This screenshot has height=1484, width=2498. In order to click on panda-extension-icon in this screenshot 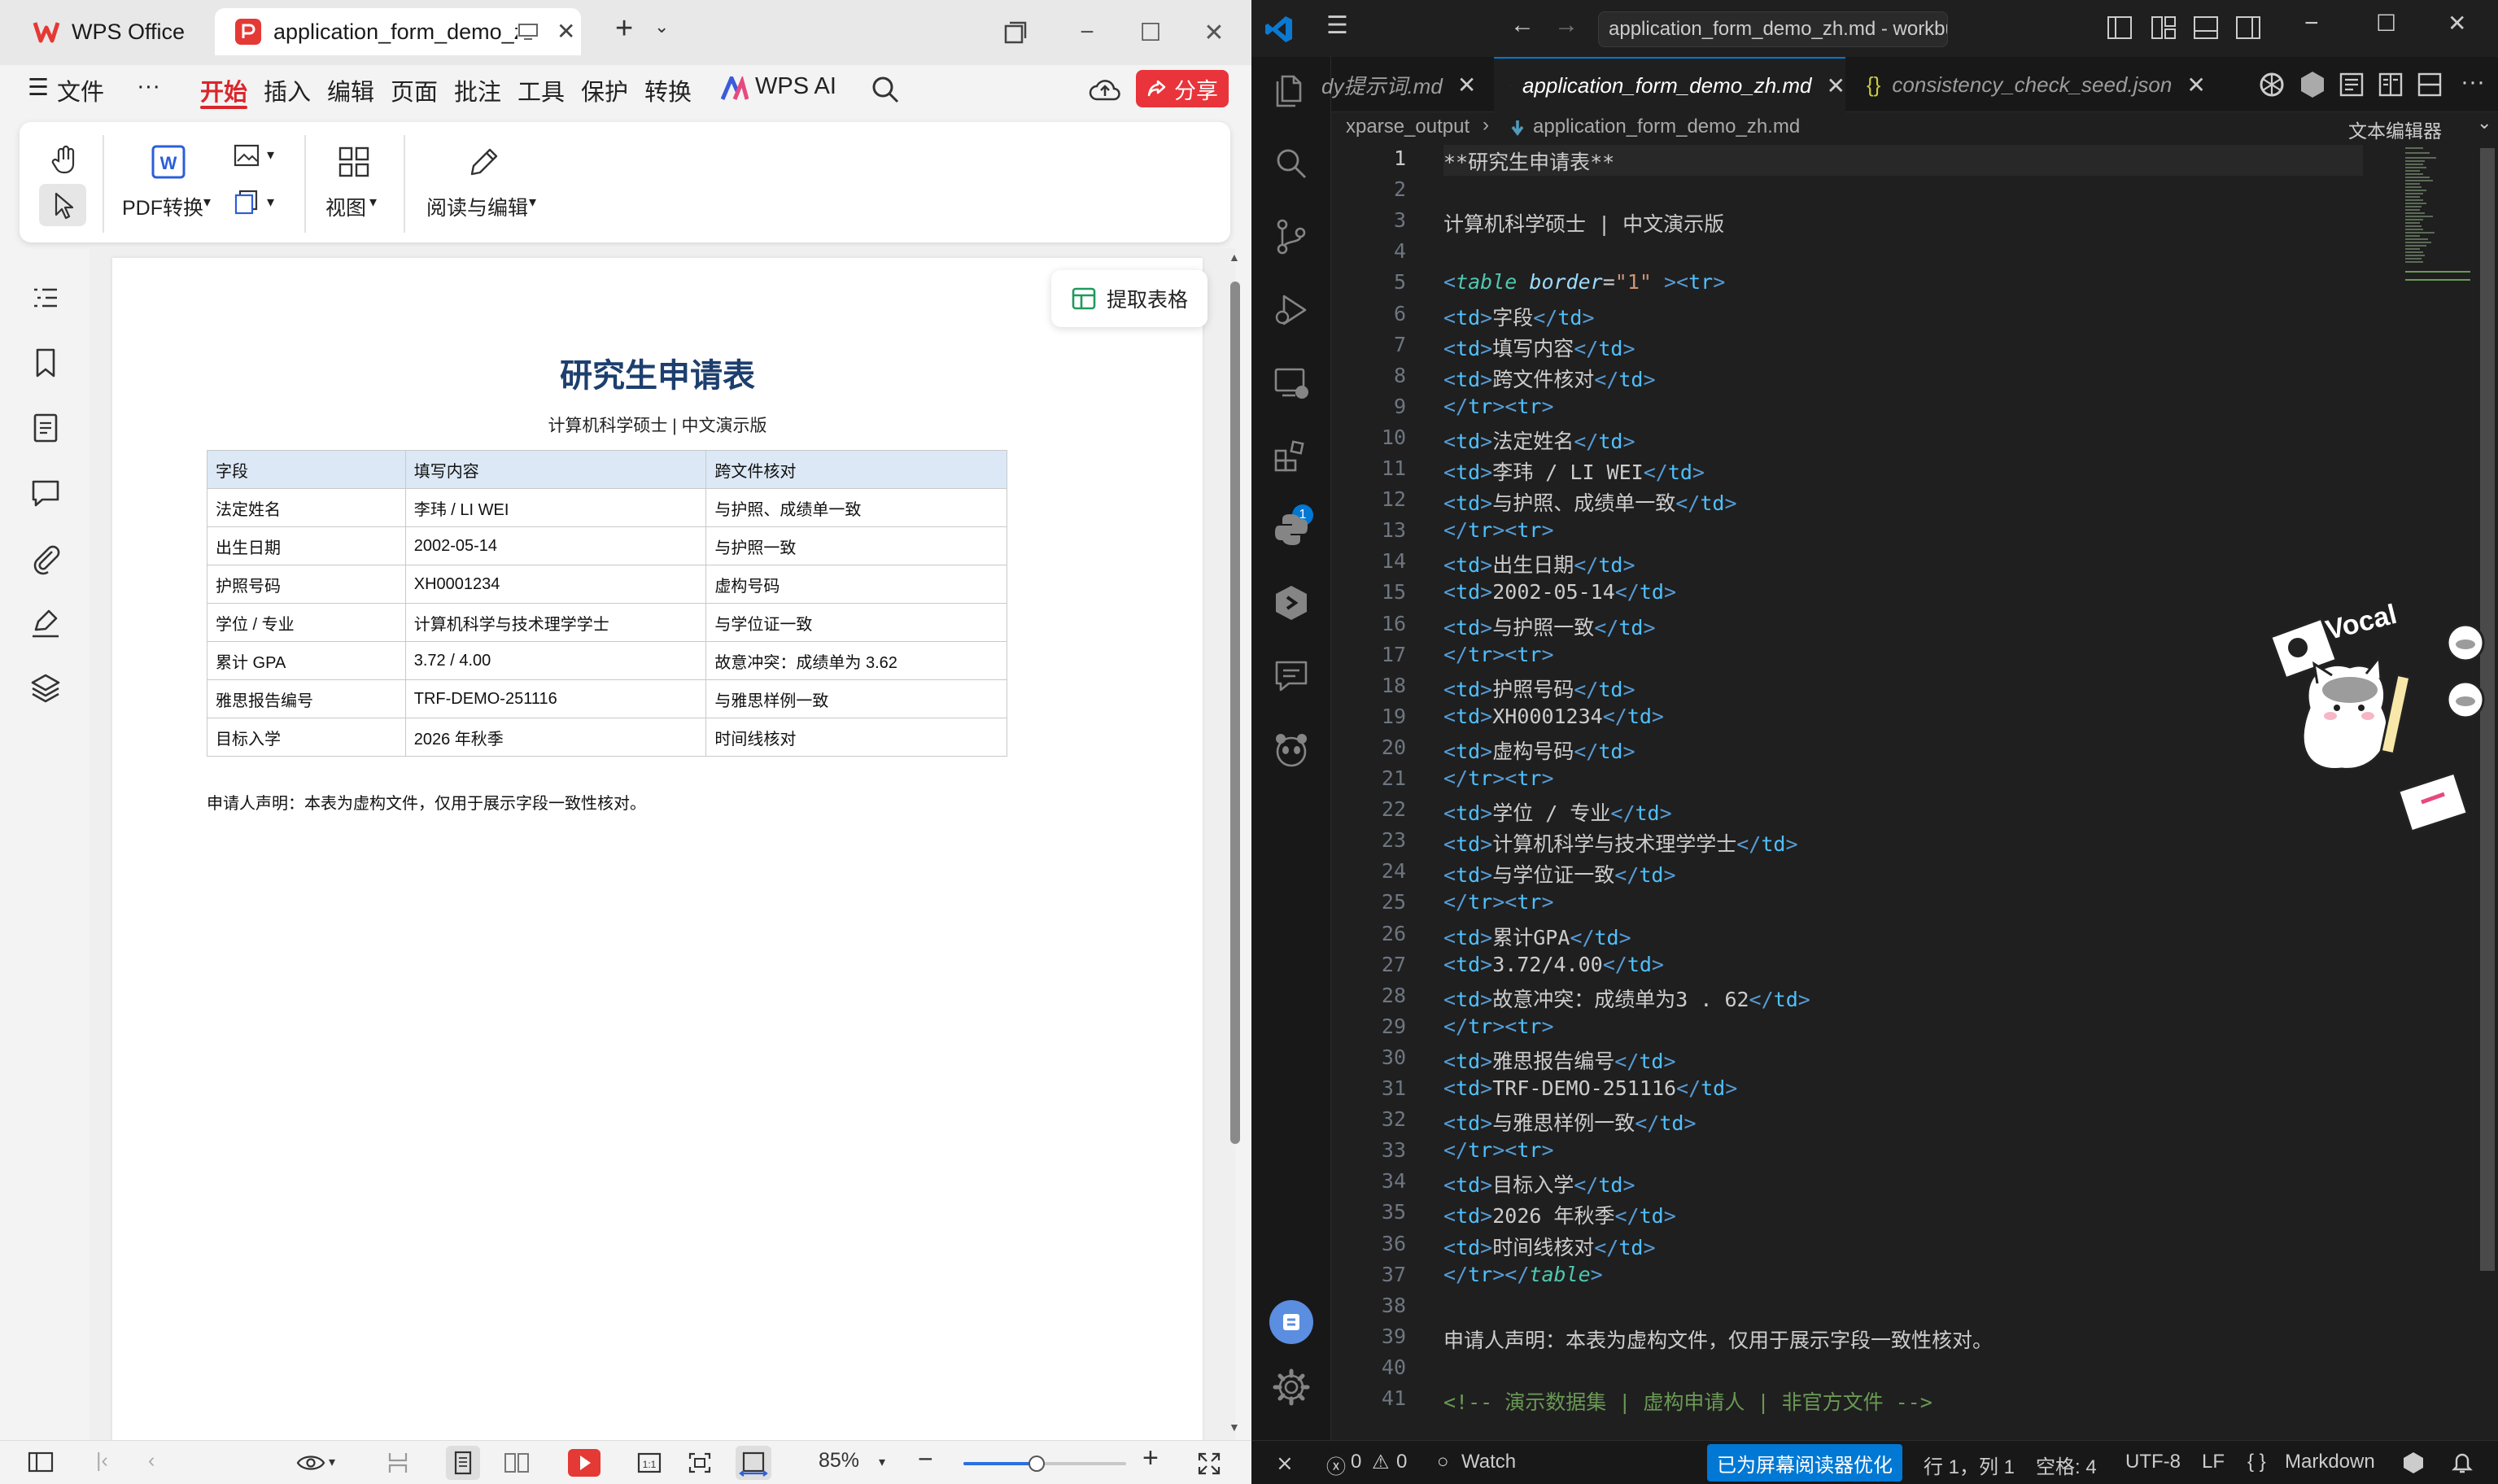, I will do `click(1291, 750)`.